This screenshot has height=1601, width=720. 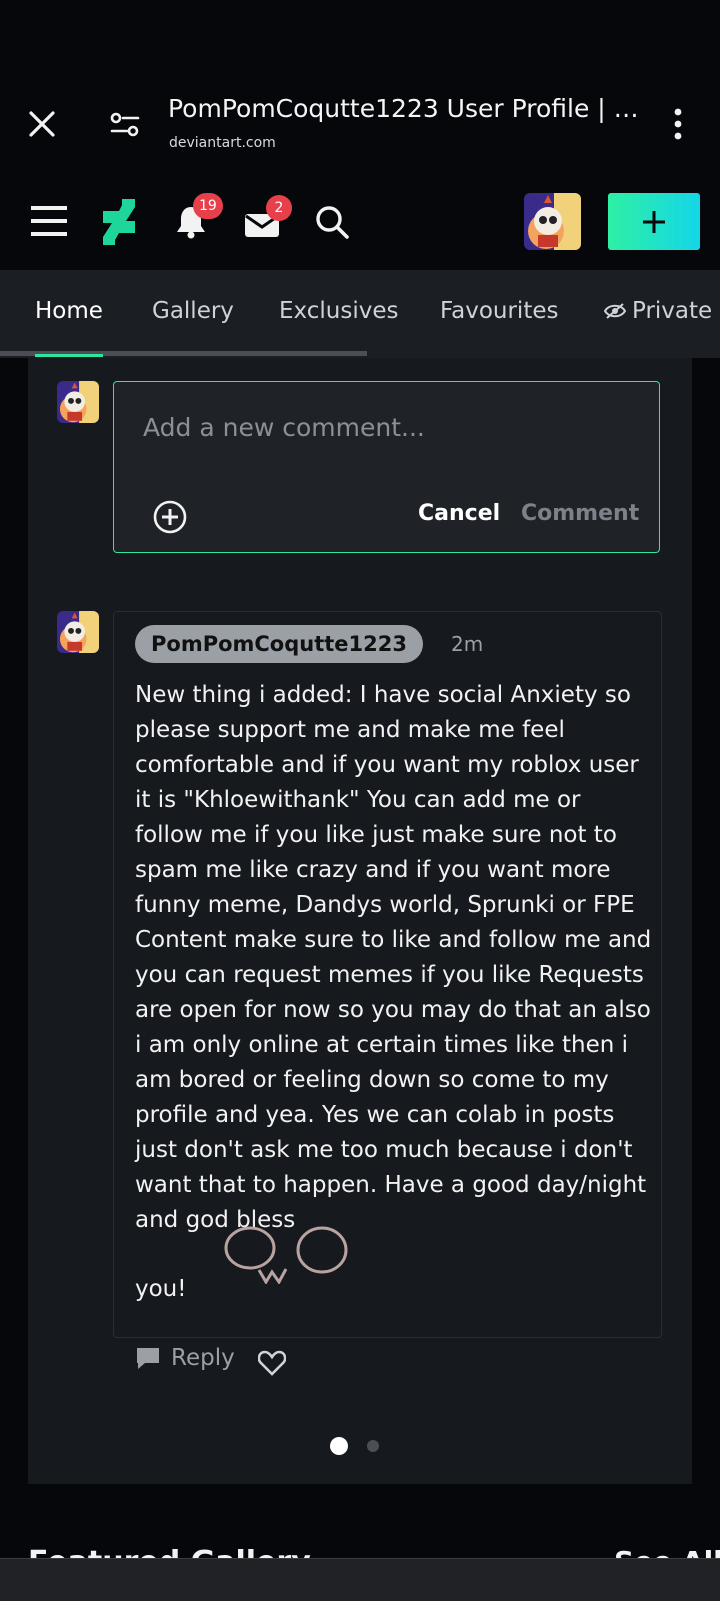 I want to click on more-options-icon, so click(x=678, y=124).